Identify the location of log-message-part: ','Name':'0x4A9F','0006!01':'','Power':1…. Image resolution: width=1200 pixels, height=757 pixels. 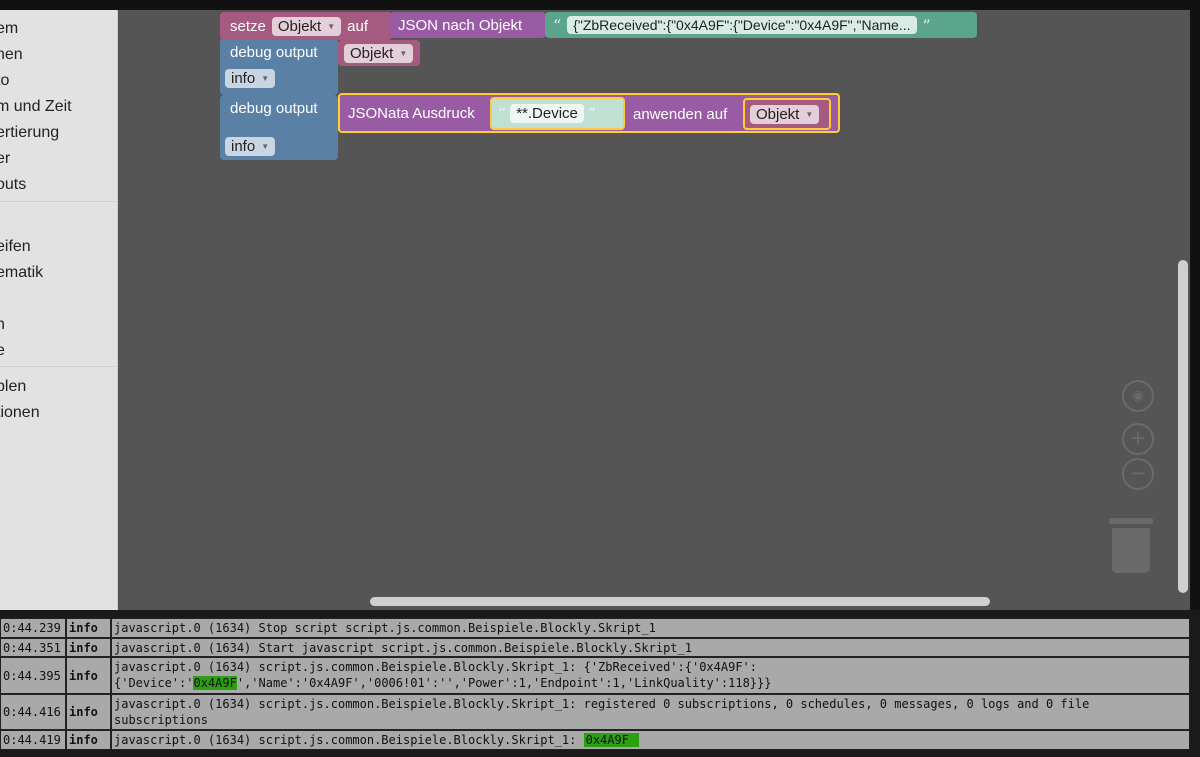
(504, 683).